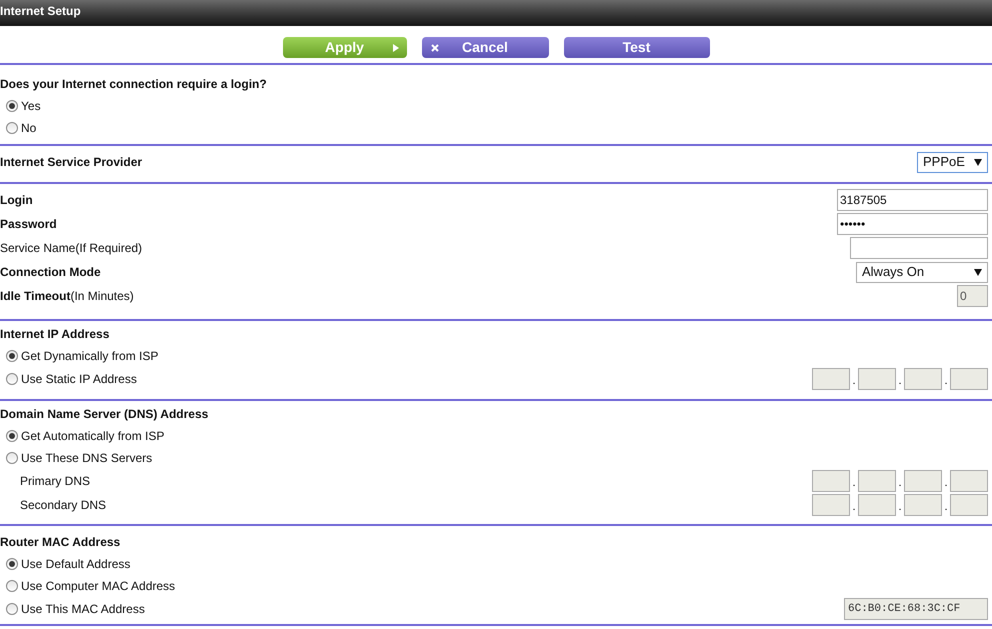 This screenshot has height=629, width=992. Describe the element at coordinates (20, 106) in the screenshot. I see `radio-option: Yes` at that location.